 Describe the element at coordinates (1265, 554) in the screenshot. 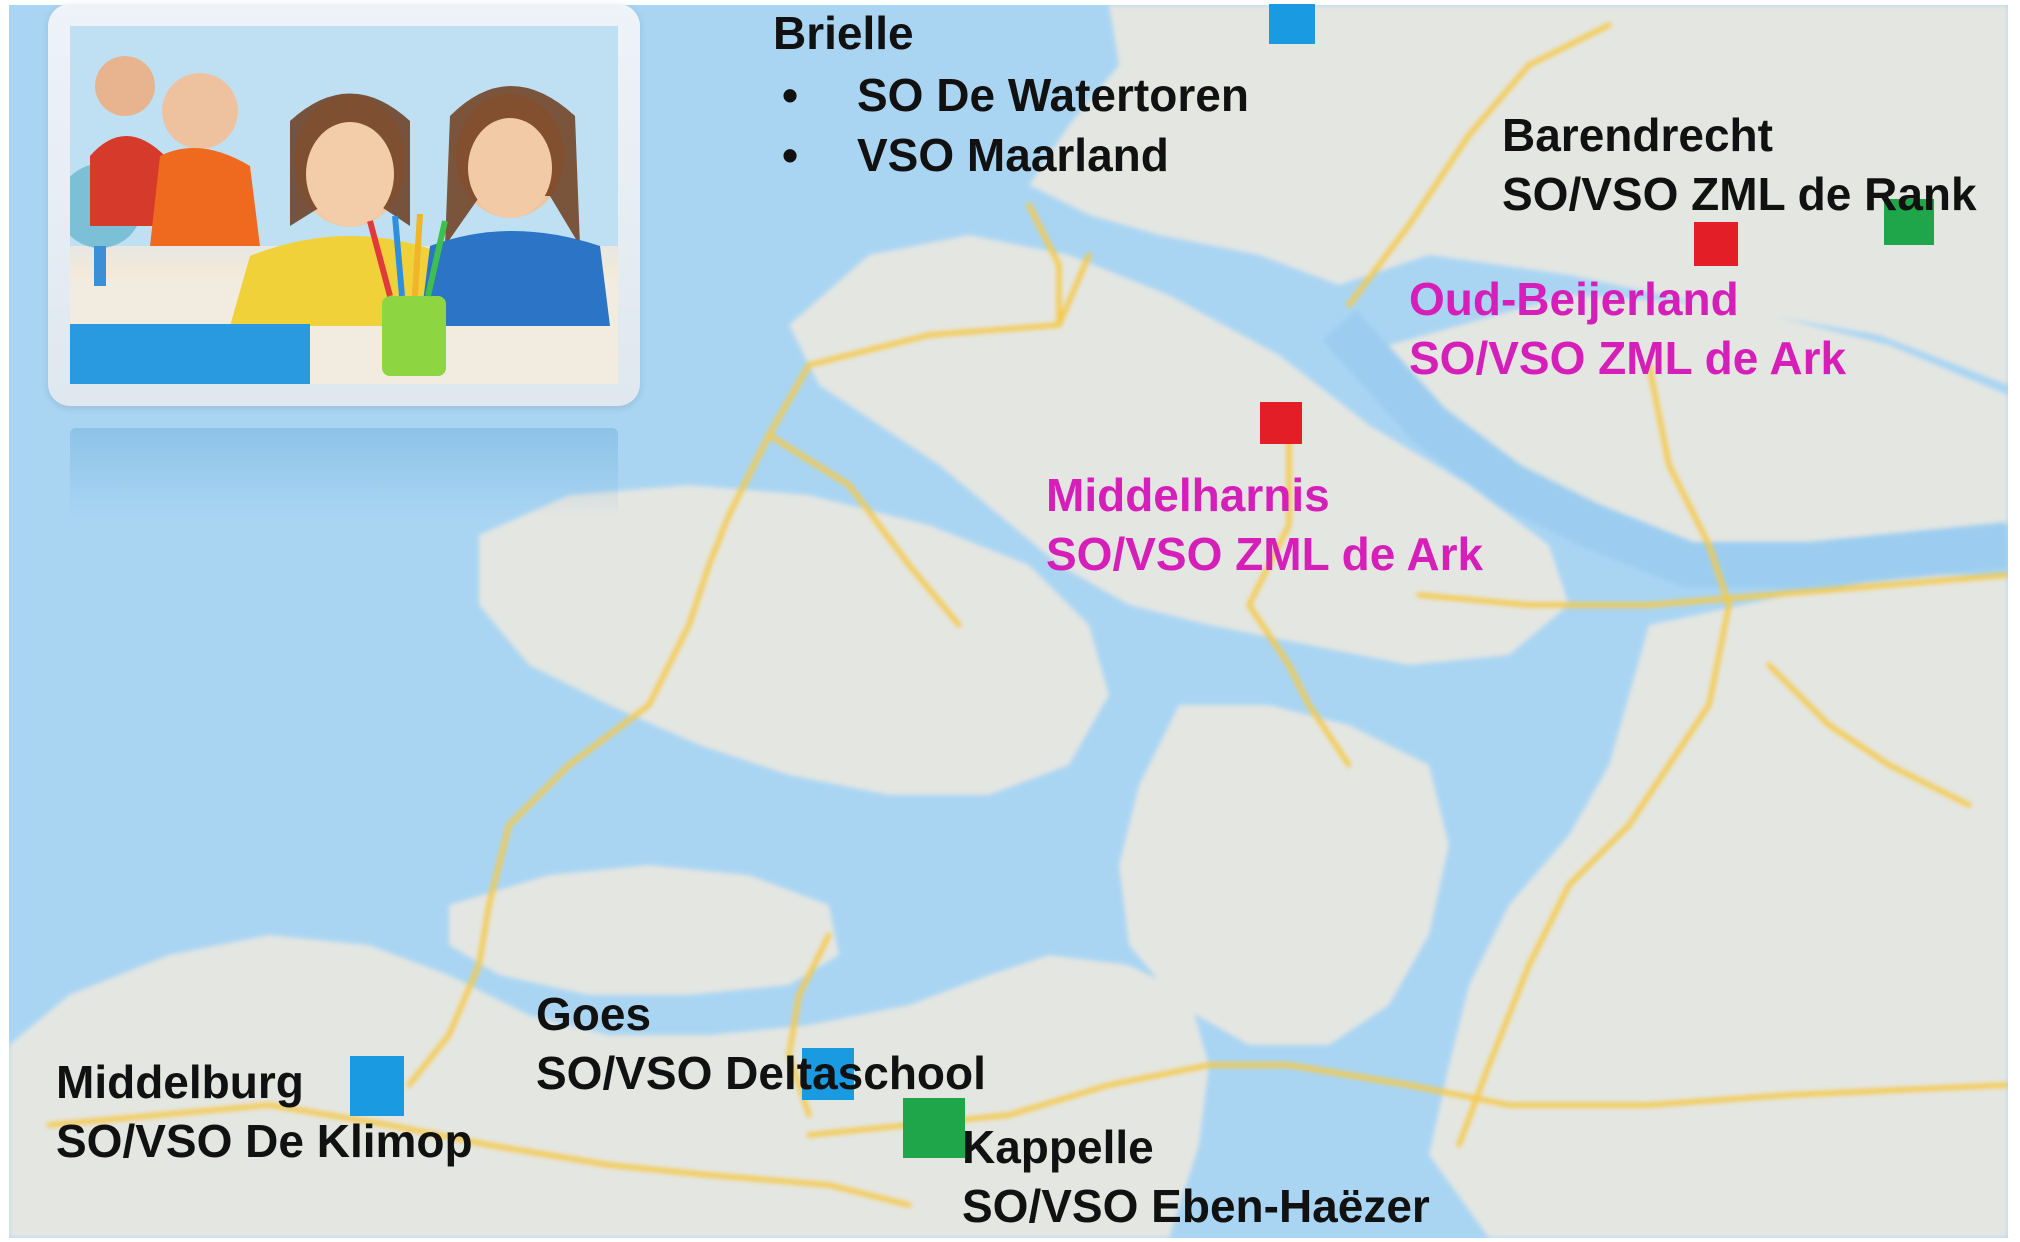

I see `middelharnis-school-text: SO/VSO ZML de Ark` at that location.